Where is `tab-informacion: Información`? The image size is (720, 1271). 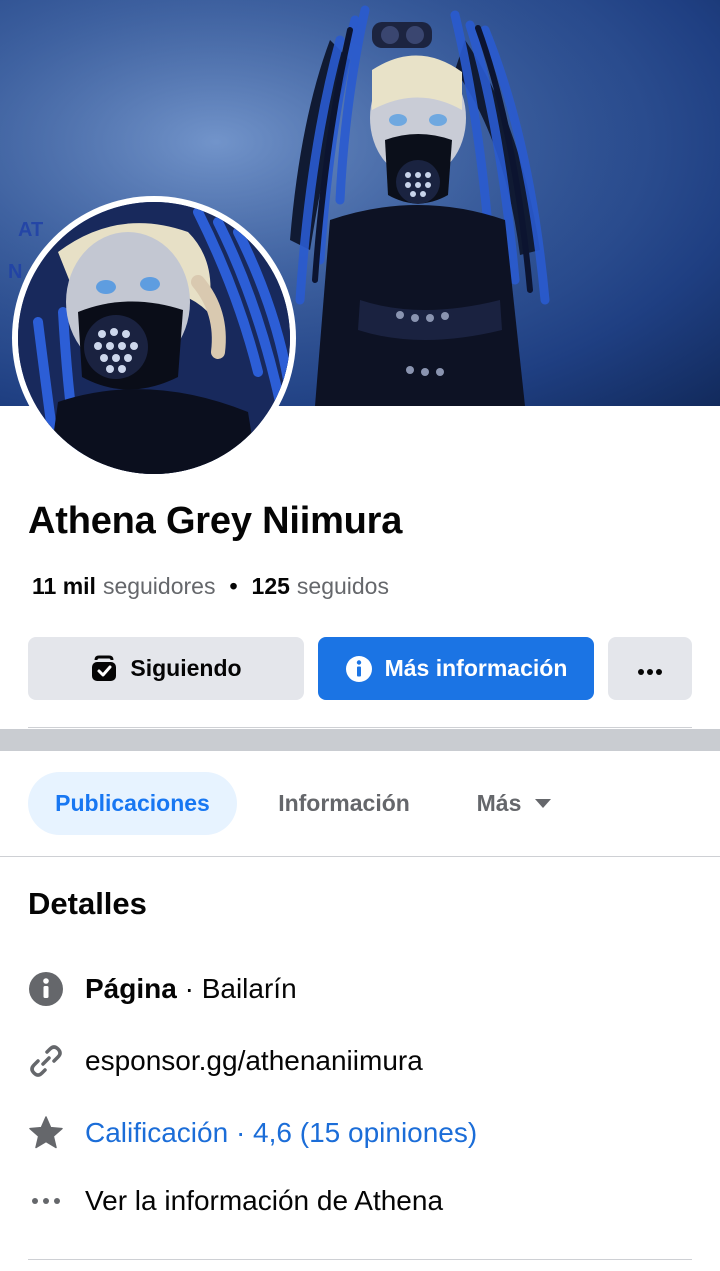
tab-informacion: Información is located at coordinates (344, 803).